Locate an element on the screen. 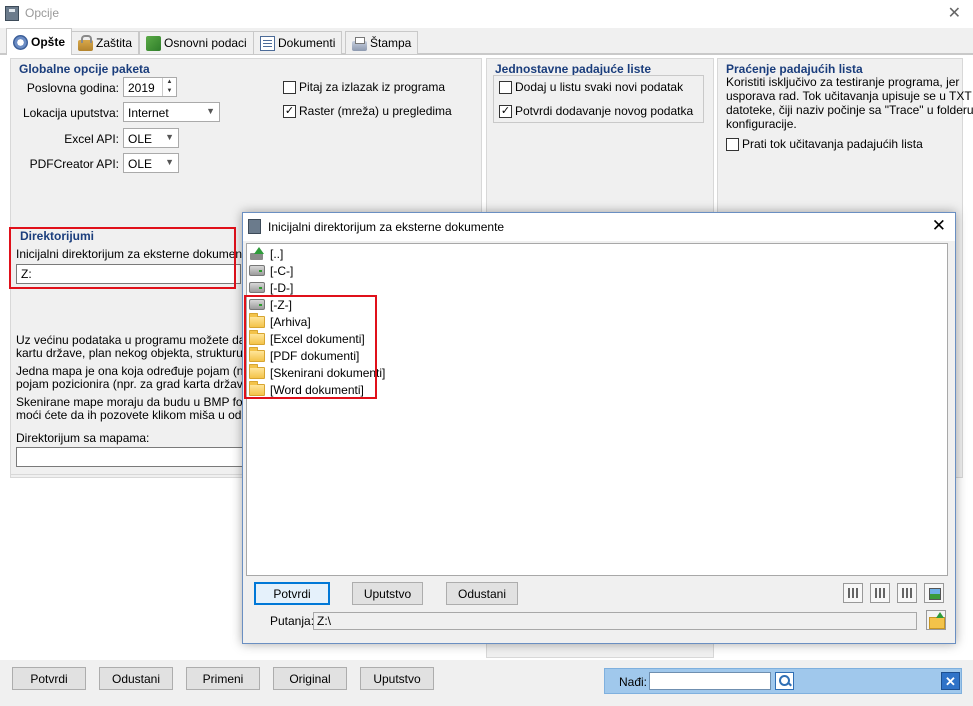 Image resolution: width=973 pixels, height=706 pixels. dialog-cancel-button: Odustani is located at coordinates (482, 593).